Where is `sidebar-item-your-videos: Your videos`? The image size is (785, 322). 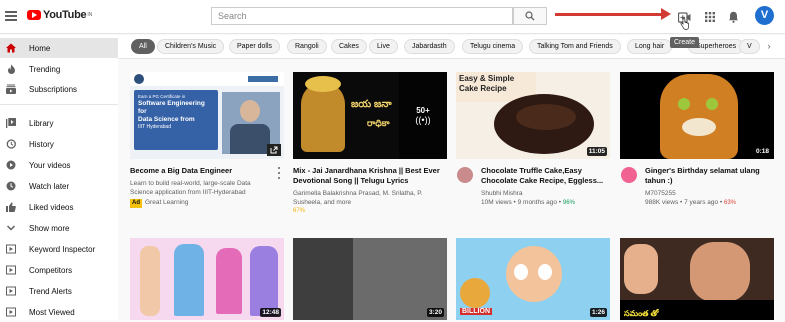 sidebar-item-your-videos: Your videos is located at coordinates (59, 165).